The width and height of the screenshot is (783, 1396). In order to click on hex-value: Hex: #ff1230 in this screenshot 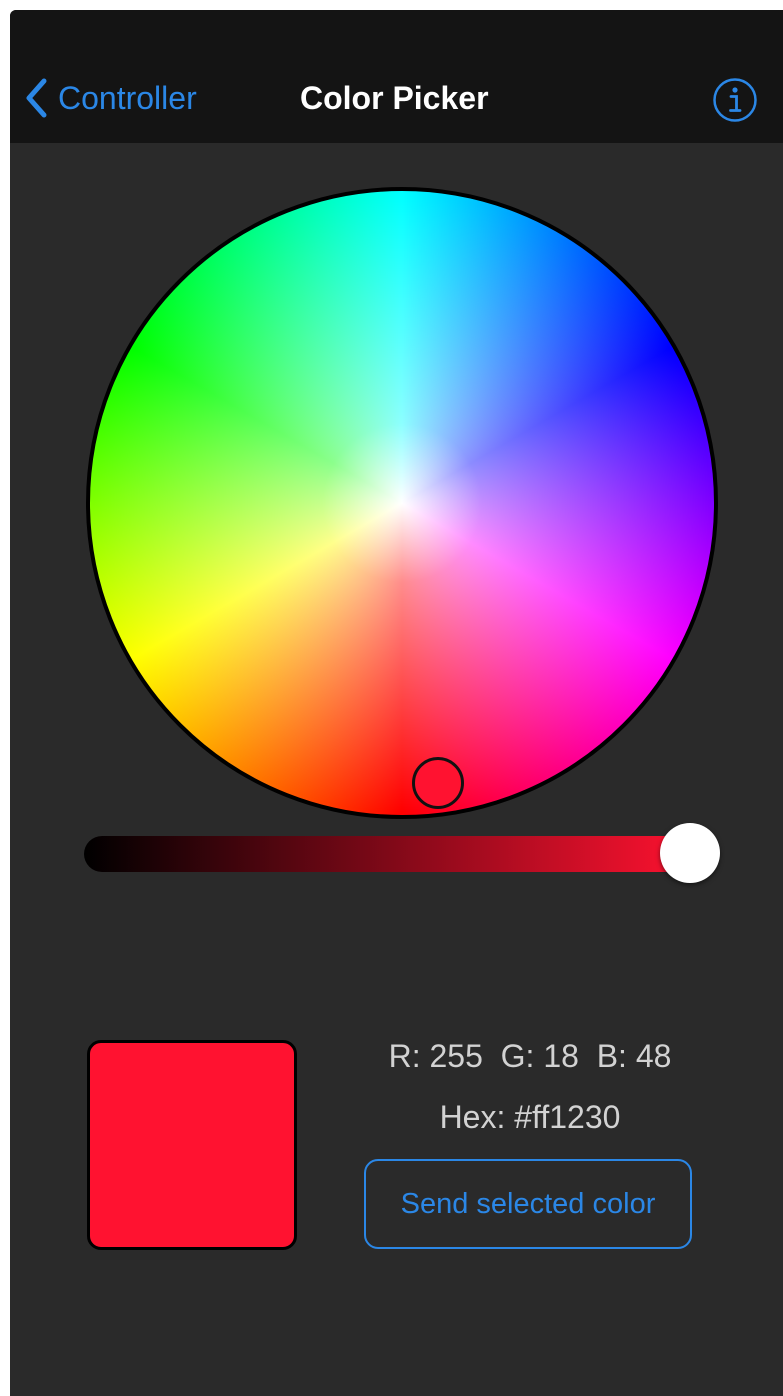, I will do `click(530, 1117)`.